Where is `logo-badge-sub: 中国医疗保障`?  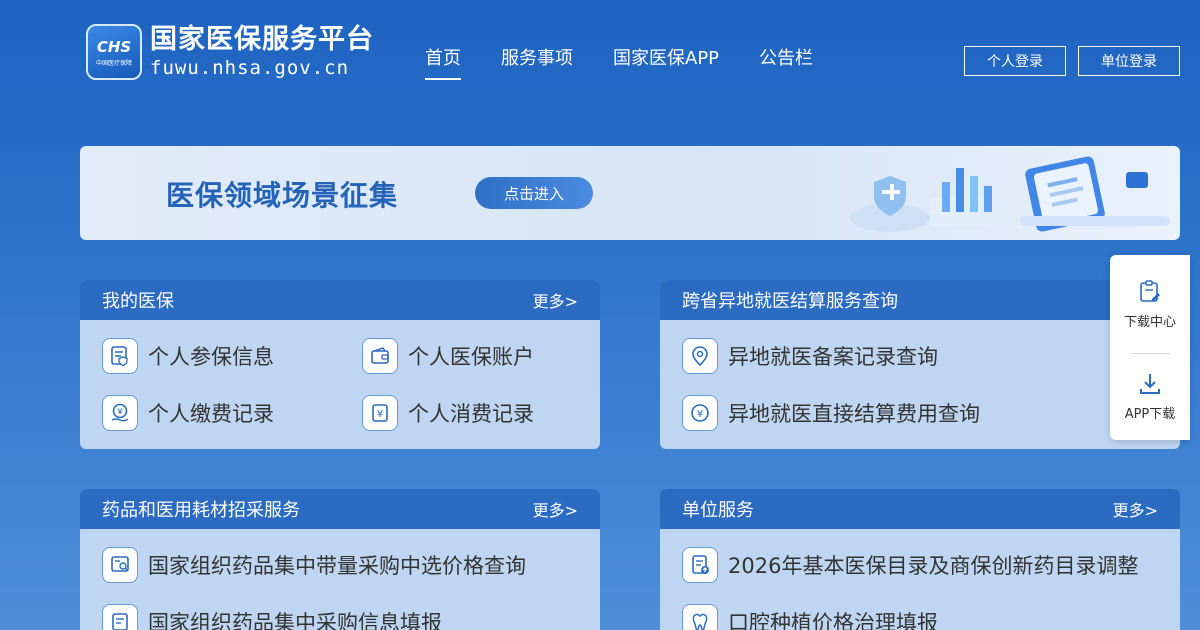
logo-badge-sub: 中国医疗保障 is located at coordinates (113, 63).